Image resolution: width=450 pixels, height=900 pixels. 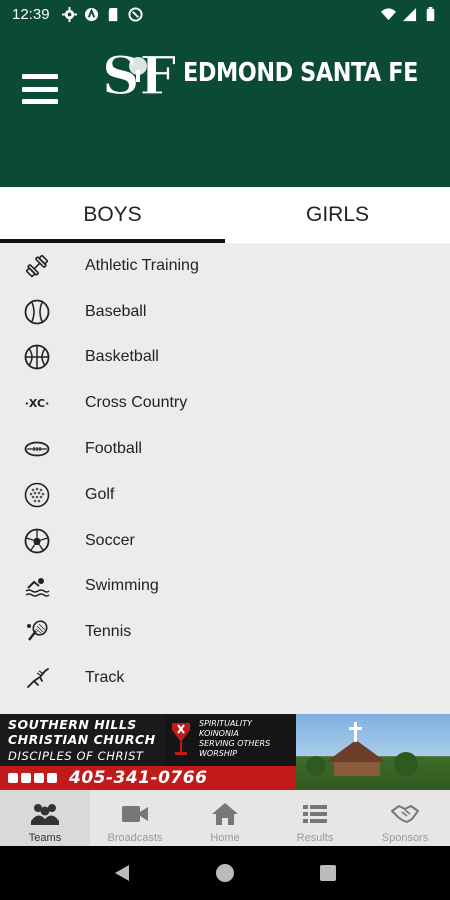 What do you see at coordinates (138, 778) in the screenshot?
I see `ad-phone-number: 405-341-0766` at bounding box center [138, 778].